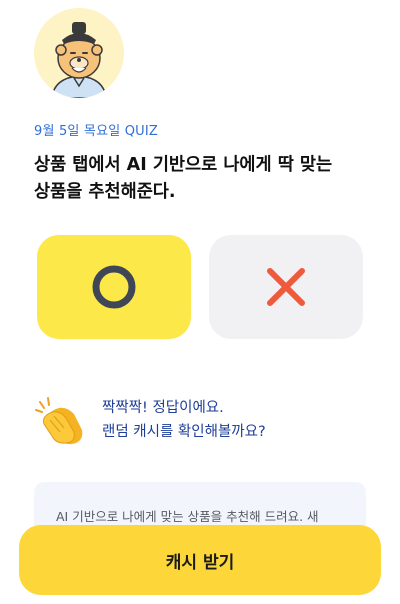  Describe the element at coordinates (187, 516) in the screenshot. I see `explanation-text: AI 기반으로 나에게 맞는 상품을 추천해 드려요. 새` at that location.